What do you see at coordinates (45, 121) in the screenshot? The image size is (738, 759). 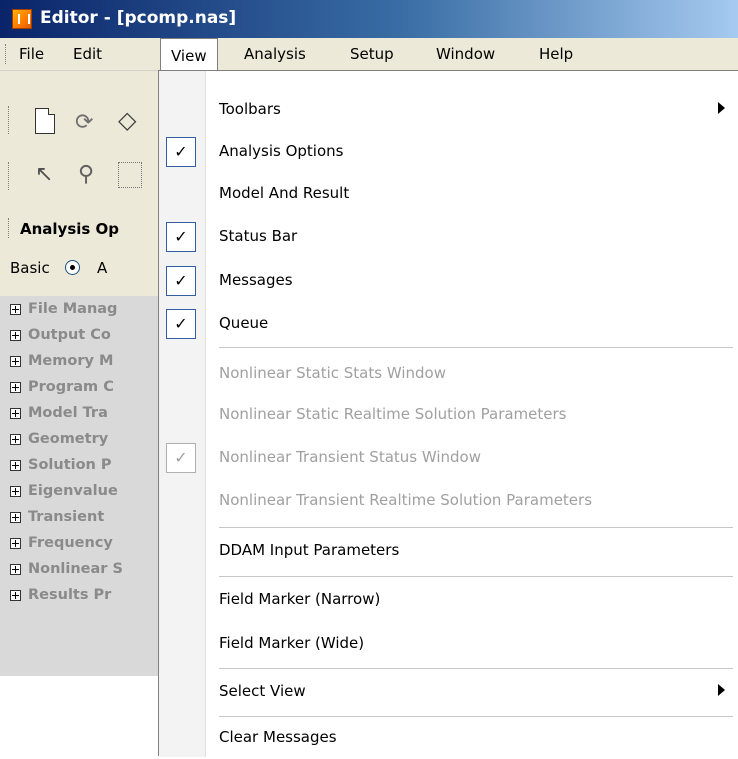 I see `new-document-icon` at bounding box center [45, 121].